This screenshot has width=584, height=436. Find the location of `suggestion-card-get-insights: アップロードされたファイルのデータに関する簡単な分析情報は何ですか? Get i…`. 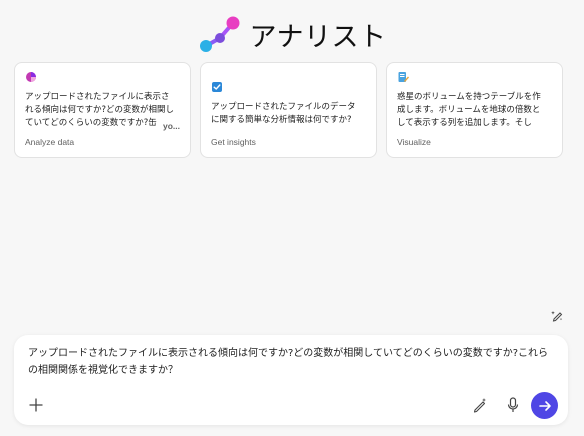

suggestion-card-get-insights: アップロードされたファイルのデータに関する簡単な分析情報は何ですか? Get i… is located at coordinates (288, 110).